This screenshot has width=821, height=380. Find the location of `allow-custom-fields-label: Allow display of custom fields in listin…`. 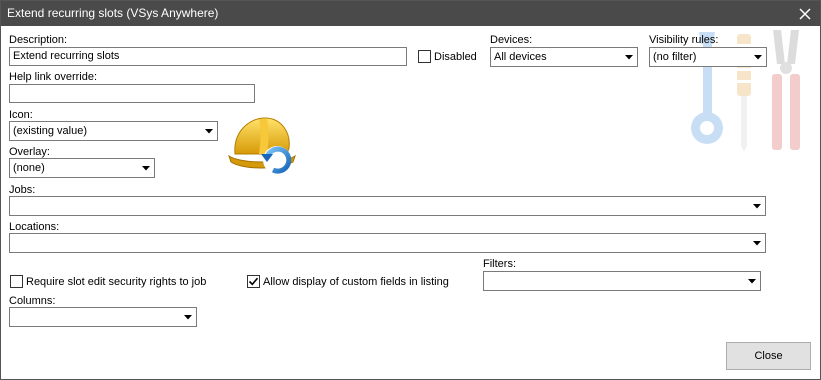

allow-custom-fields-label: Allow display of custom fields in listin… is located at coordinates (356, 282).